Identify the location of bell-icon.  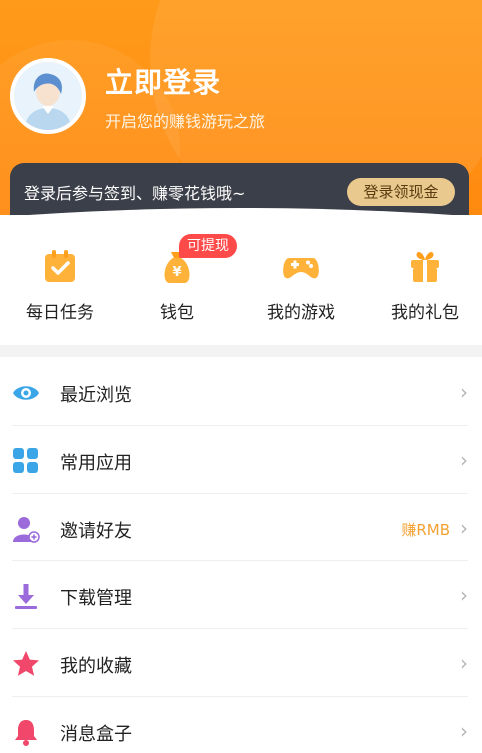
(26, 732).